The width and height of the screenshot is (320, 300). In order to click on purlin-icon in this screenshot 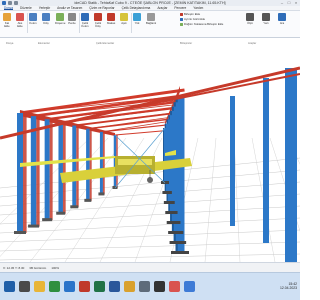, I will do `click(124, 17)`.